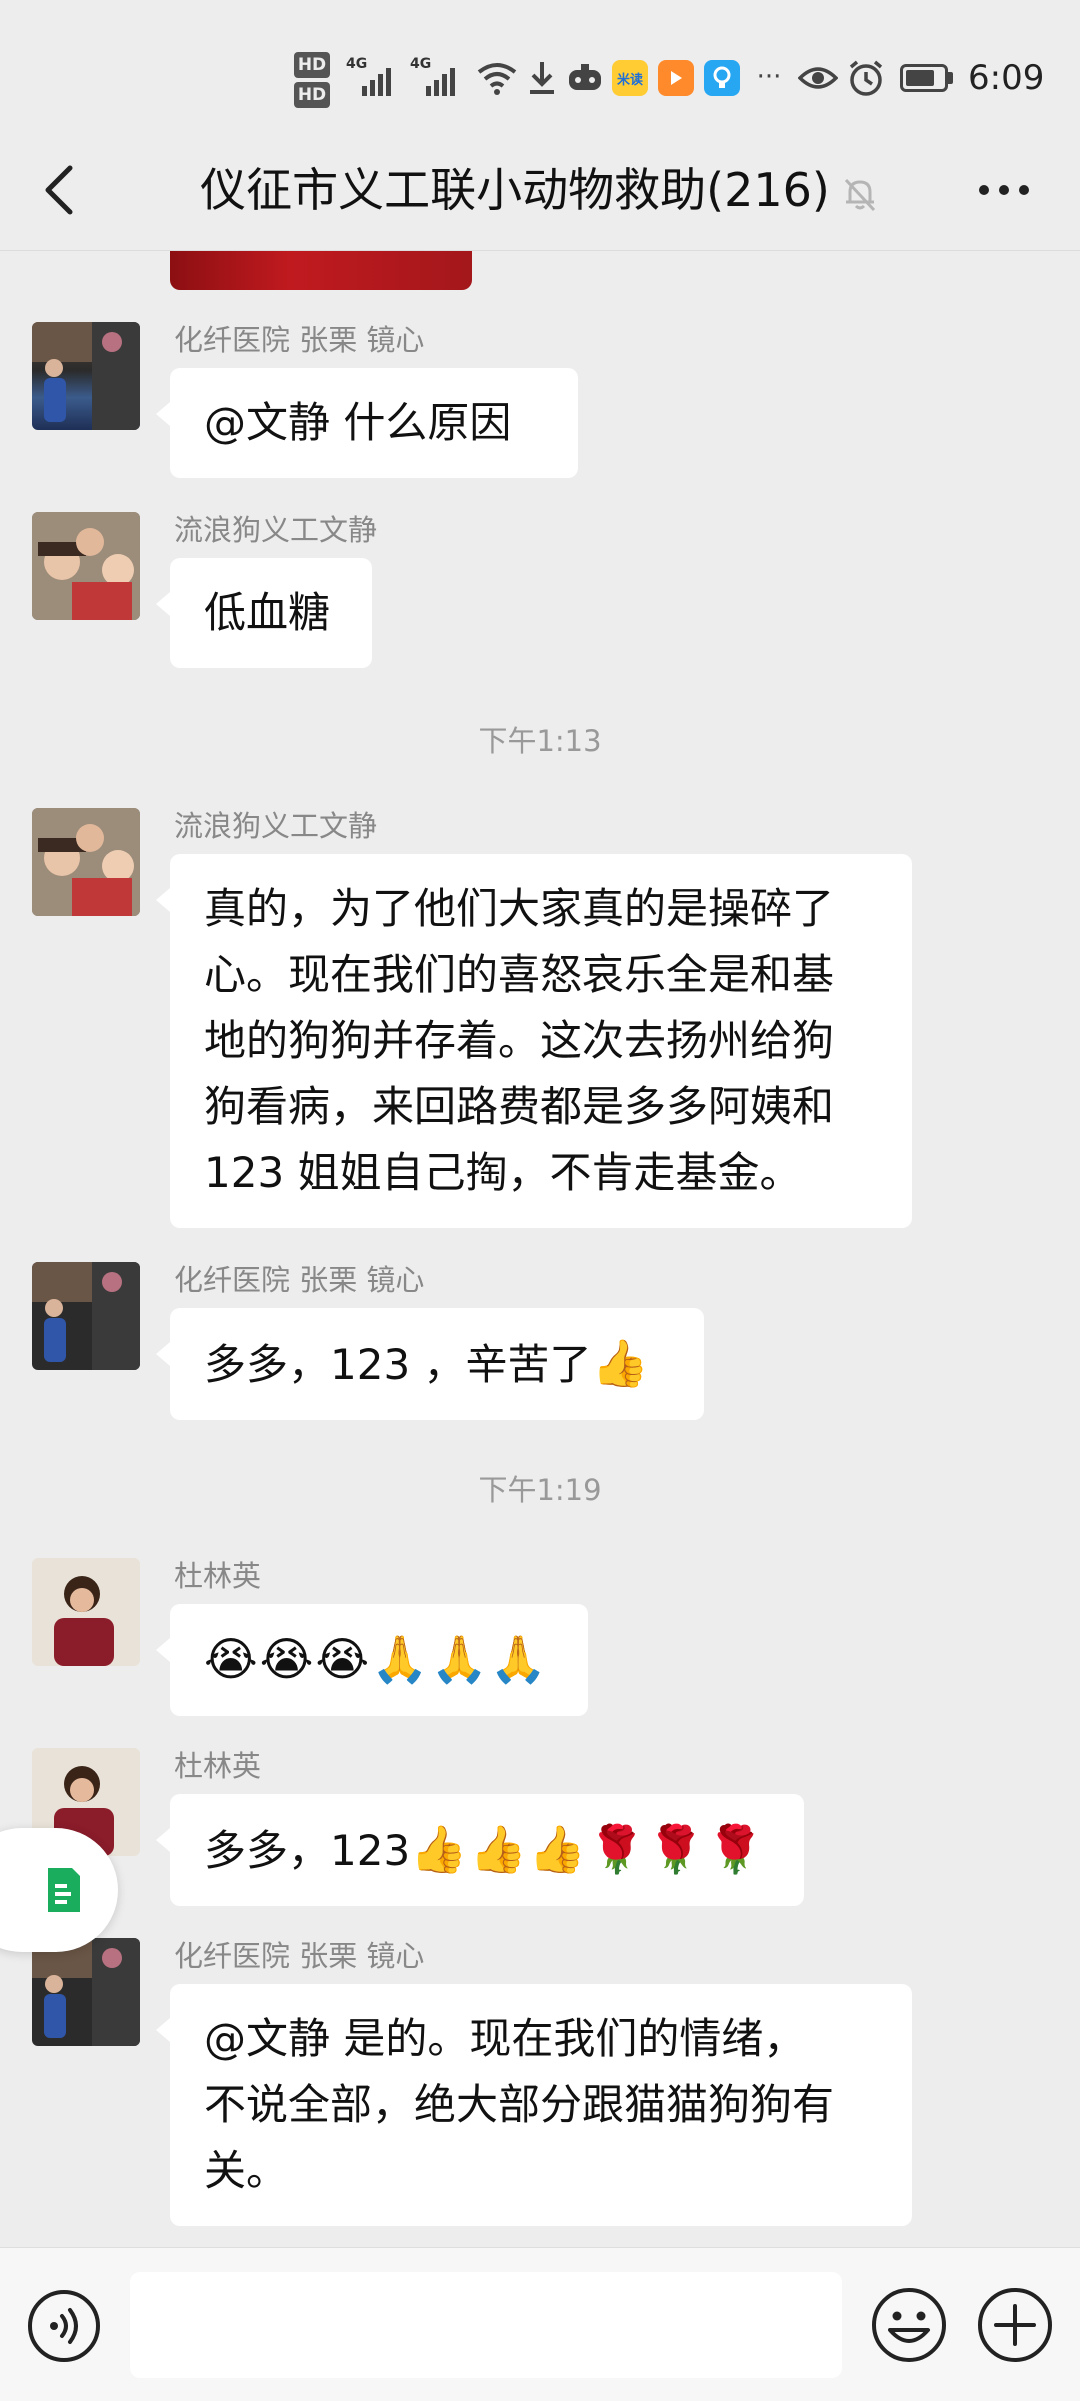  I want to click on message-bubble: 多多，123👍👍👍🌹🌹🌹, so click(480, 1850).